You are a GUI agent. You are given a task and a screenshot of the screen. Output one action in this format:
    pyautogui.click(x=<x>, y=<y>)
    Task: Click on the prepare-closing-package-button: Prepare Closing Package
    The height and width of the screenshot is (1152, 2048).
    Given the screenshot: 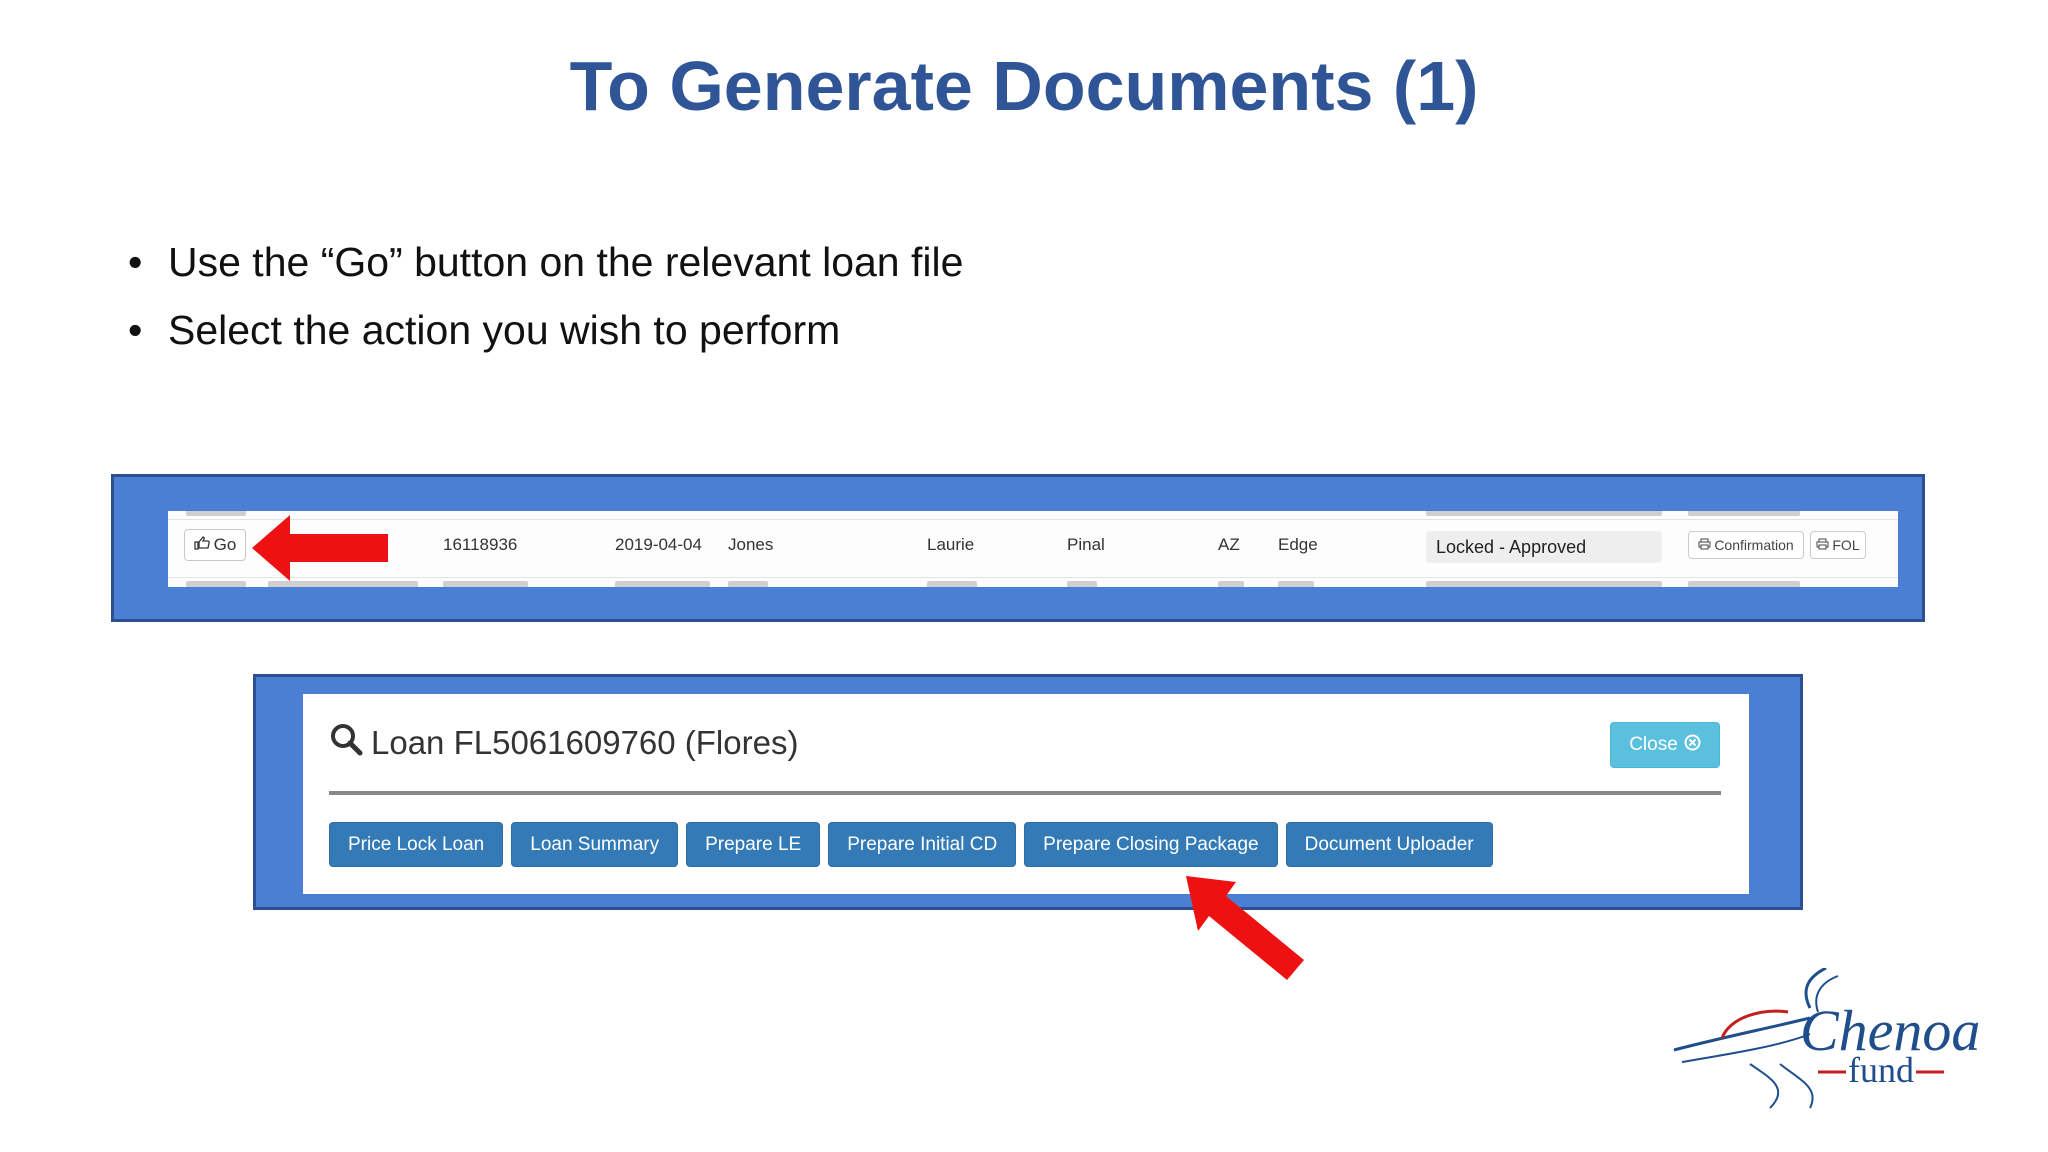 What is the action you would take?
    pyautogui.click(x=1151, y=844)
    